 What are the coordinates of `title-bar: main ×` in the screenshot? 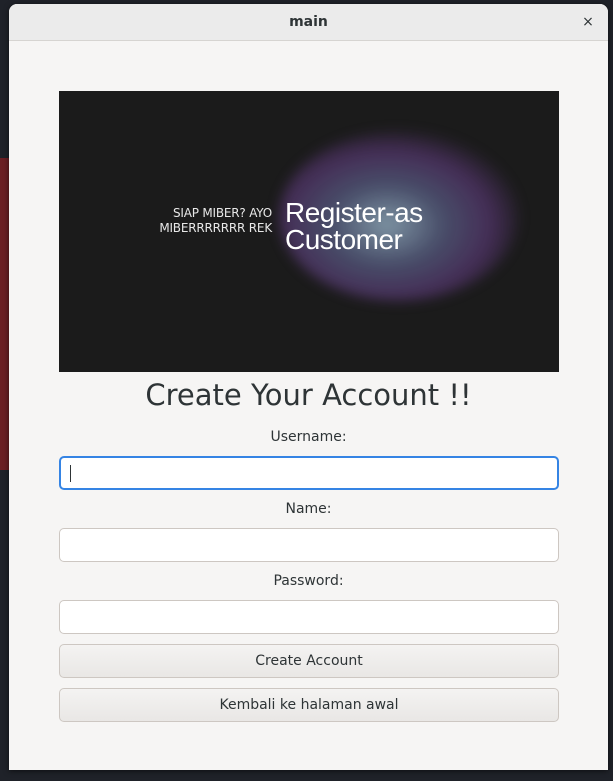 It's located at (308, 22).